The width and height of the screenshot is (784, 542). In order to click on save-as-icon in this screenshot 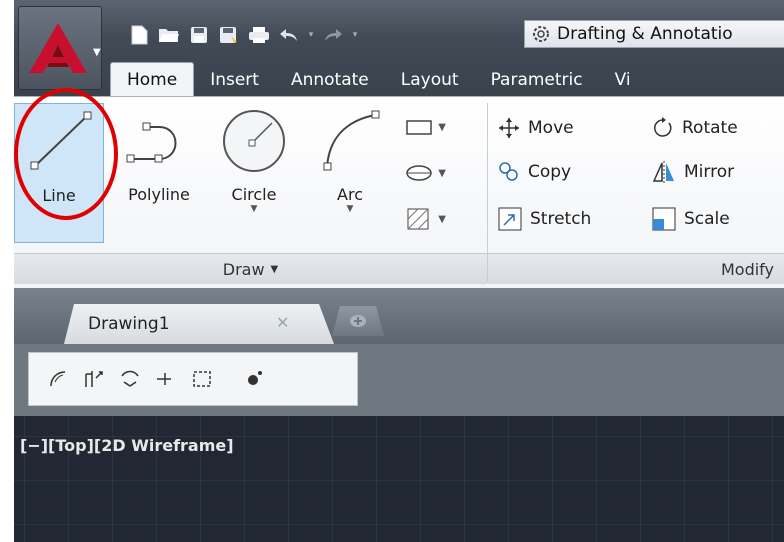, I will do `click(229, 35)`.